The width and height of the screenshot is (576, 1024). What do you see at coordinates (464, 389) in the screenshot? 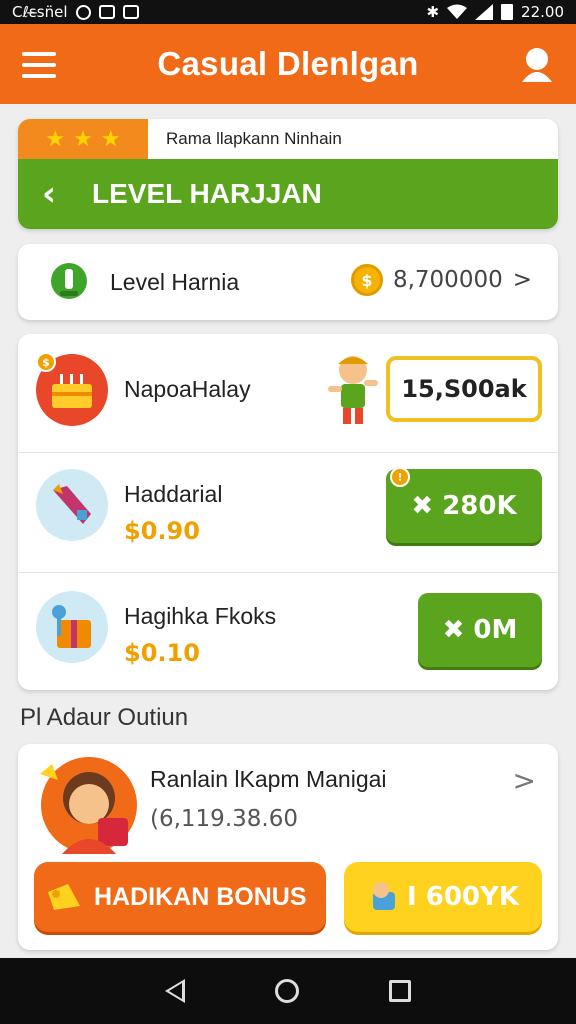
I see `item-price-button: 15,S00ak` at bounding box center [464, 389].